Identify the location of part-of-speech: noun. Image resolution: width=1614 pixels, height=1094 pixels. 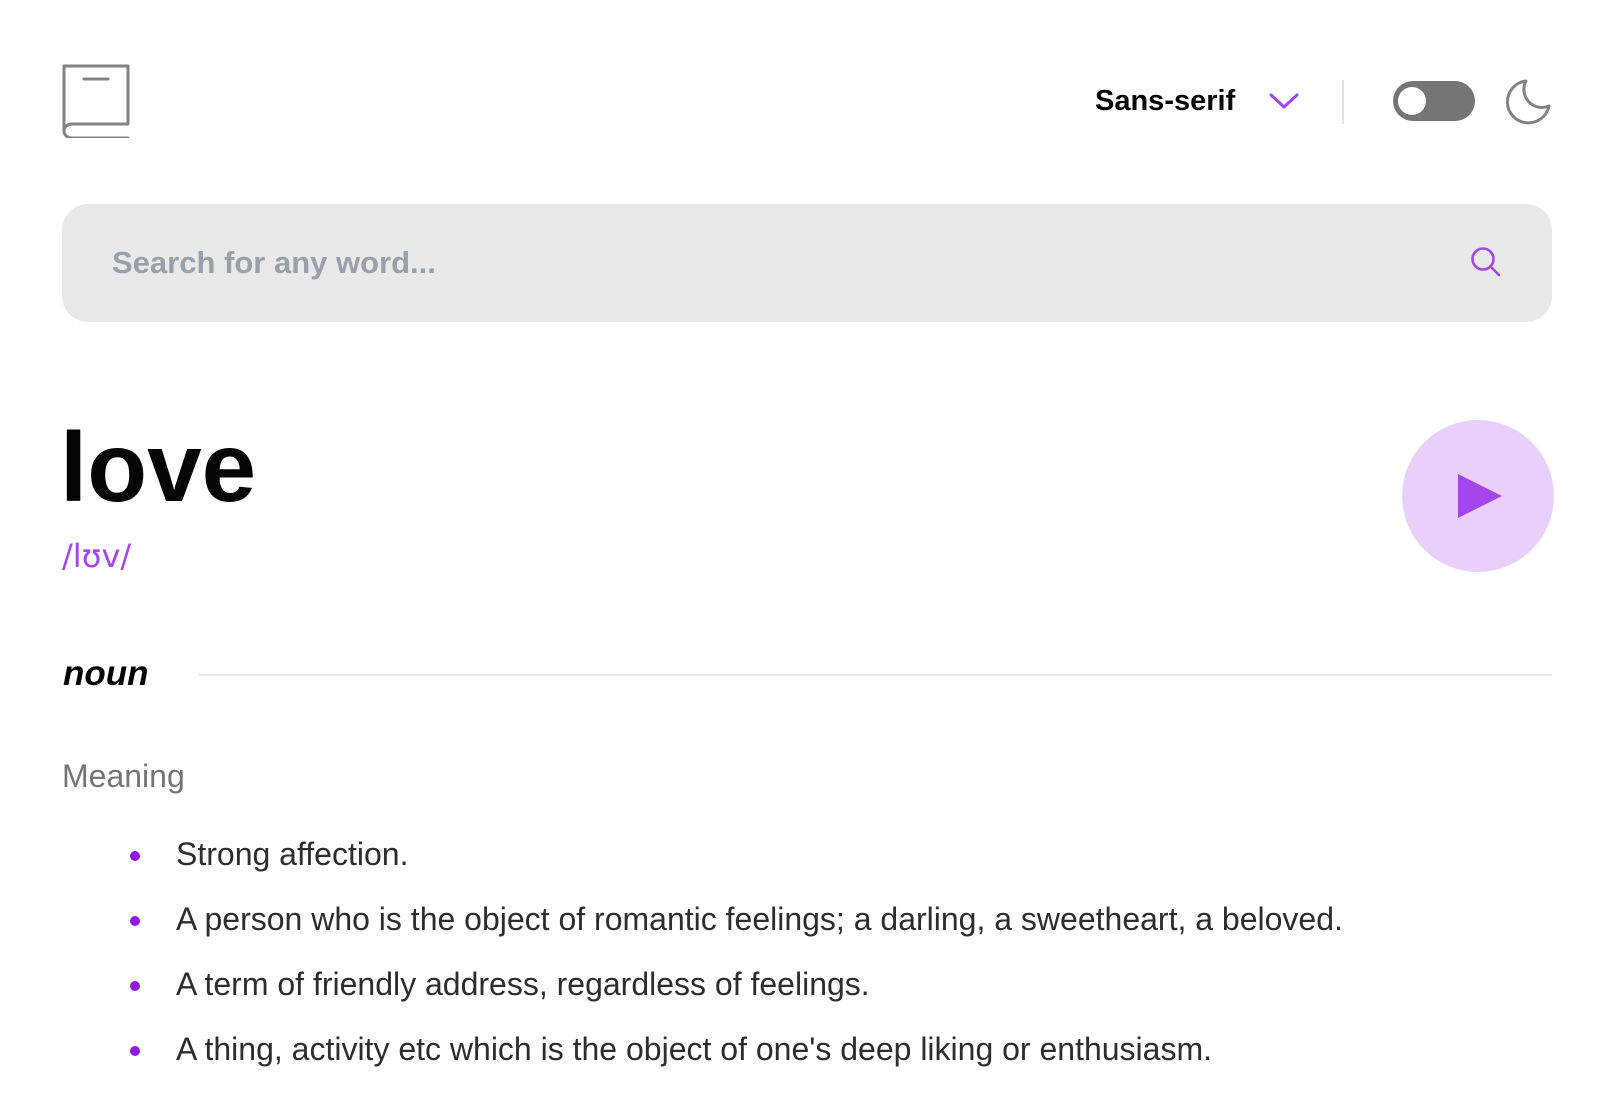
(106, 673).